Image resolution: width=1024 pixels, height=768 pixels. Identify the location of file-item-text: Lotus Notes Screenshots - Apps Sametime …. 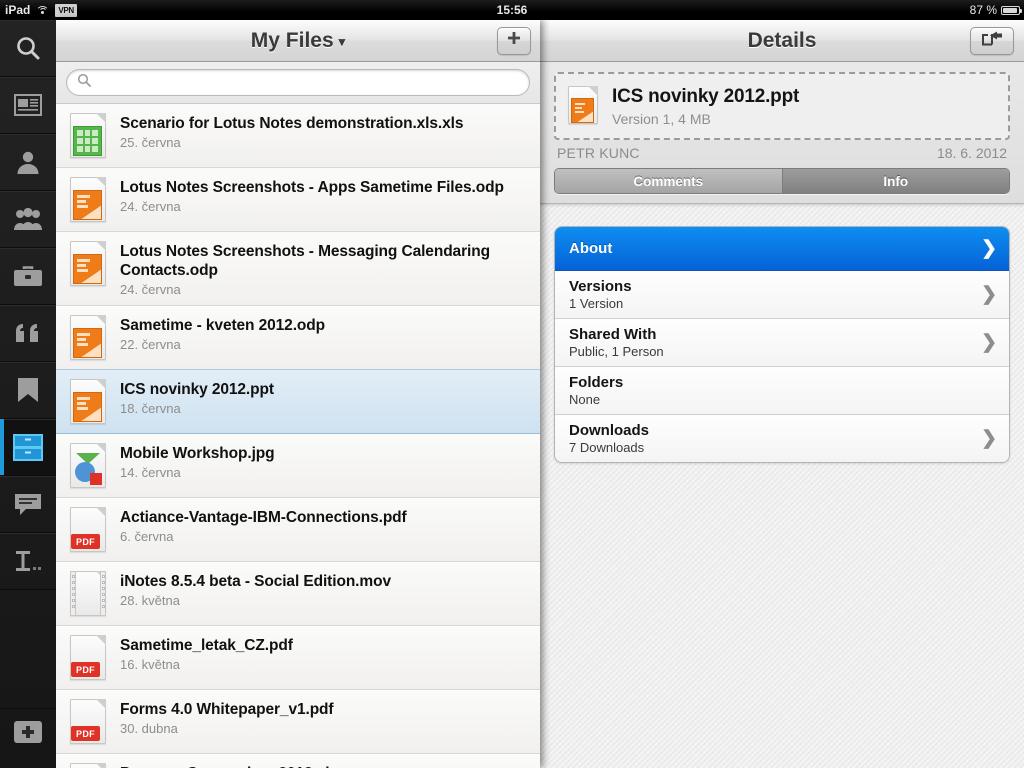
(312, 195).